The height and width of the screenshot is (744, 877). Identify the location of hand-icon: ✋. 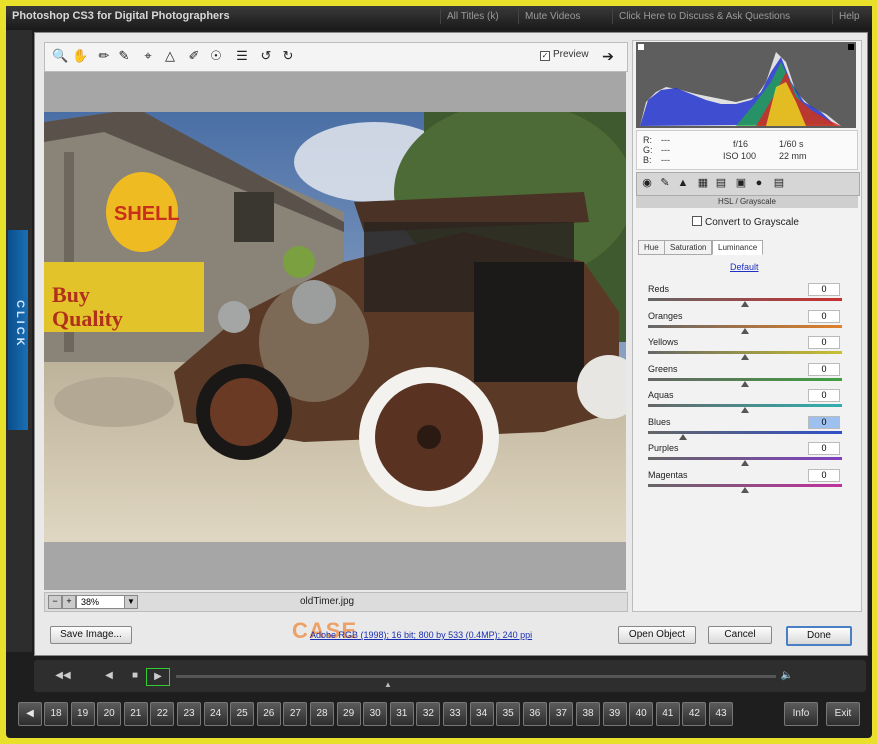
(80, 56).